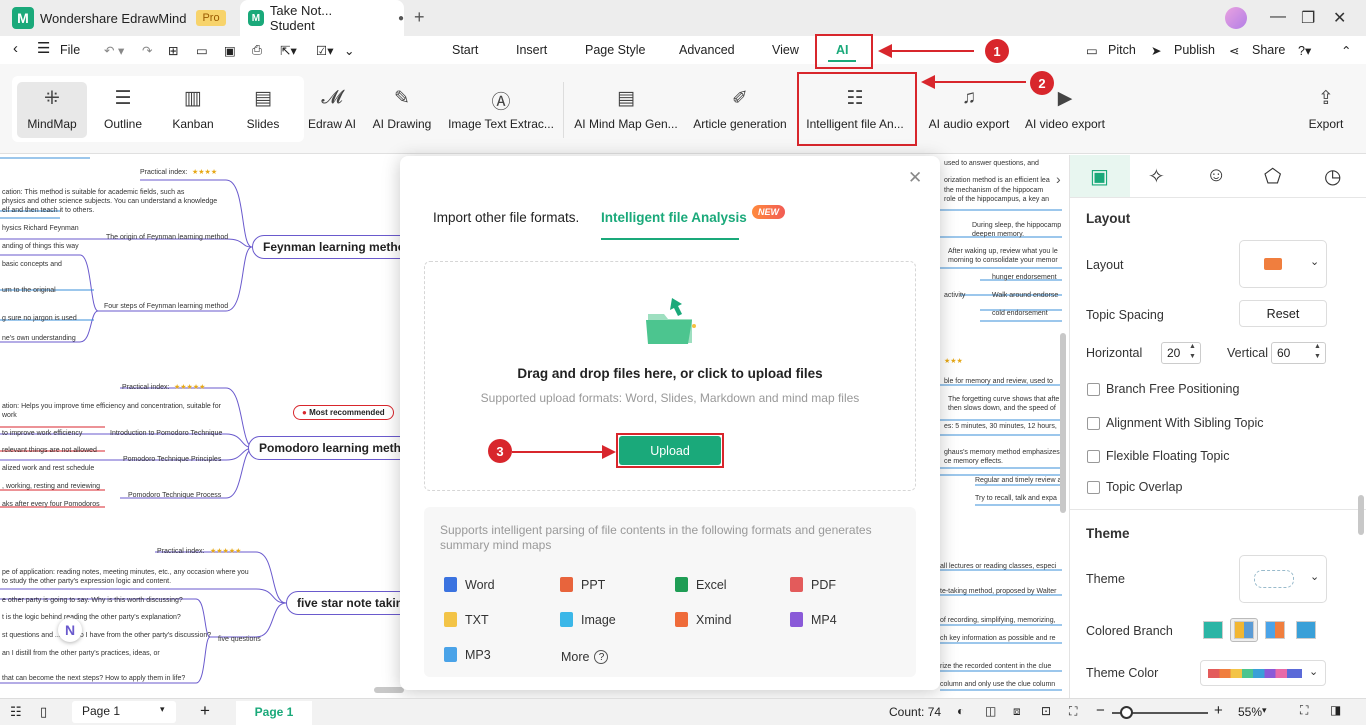 The width and height of the screenshot is (1366, 725). I want to click on upload-button: Upload, so click(670, 450).